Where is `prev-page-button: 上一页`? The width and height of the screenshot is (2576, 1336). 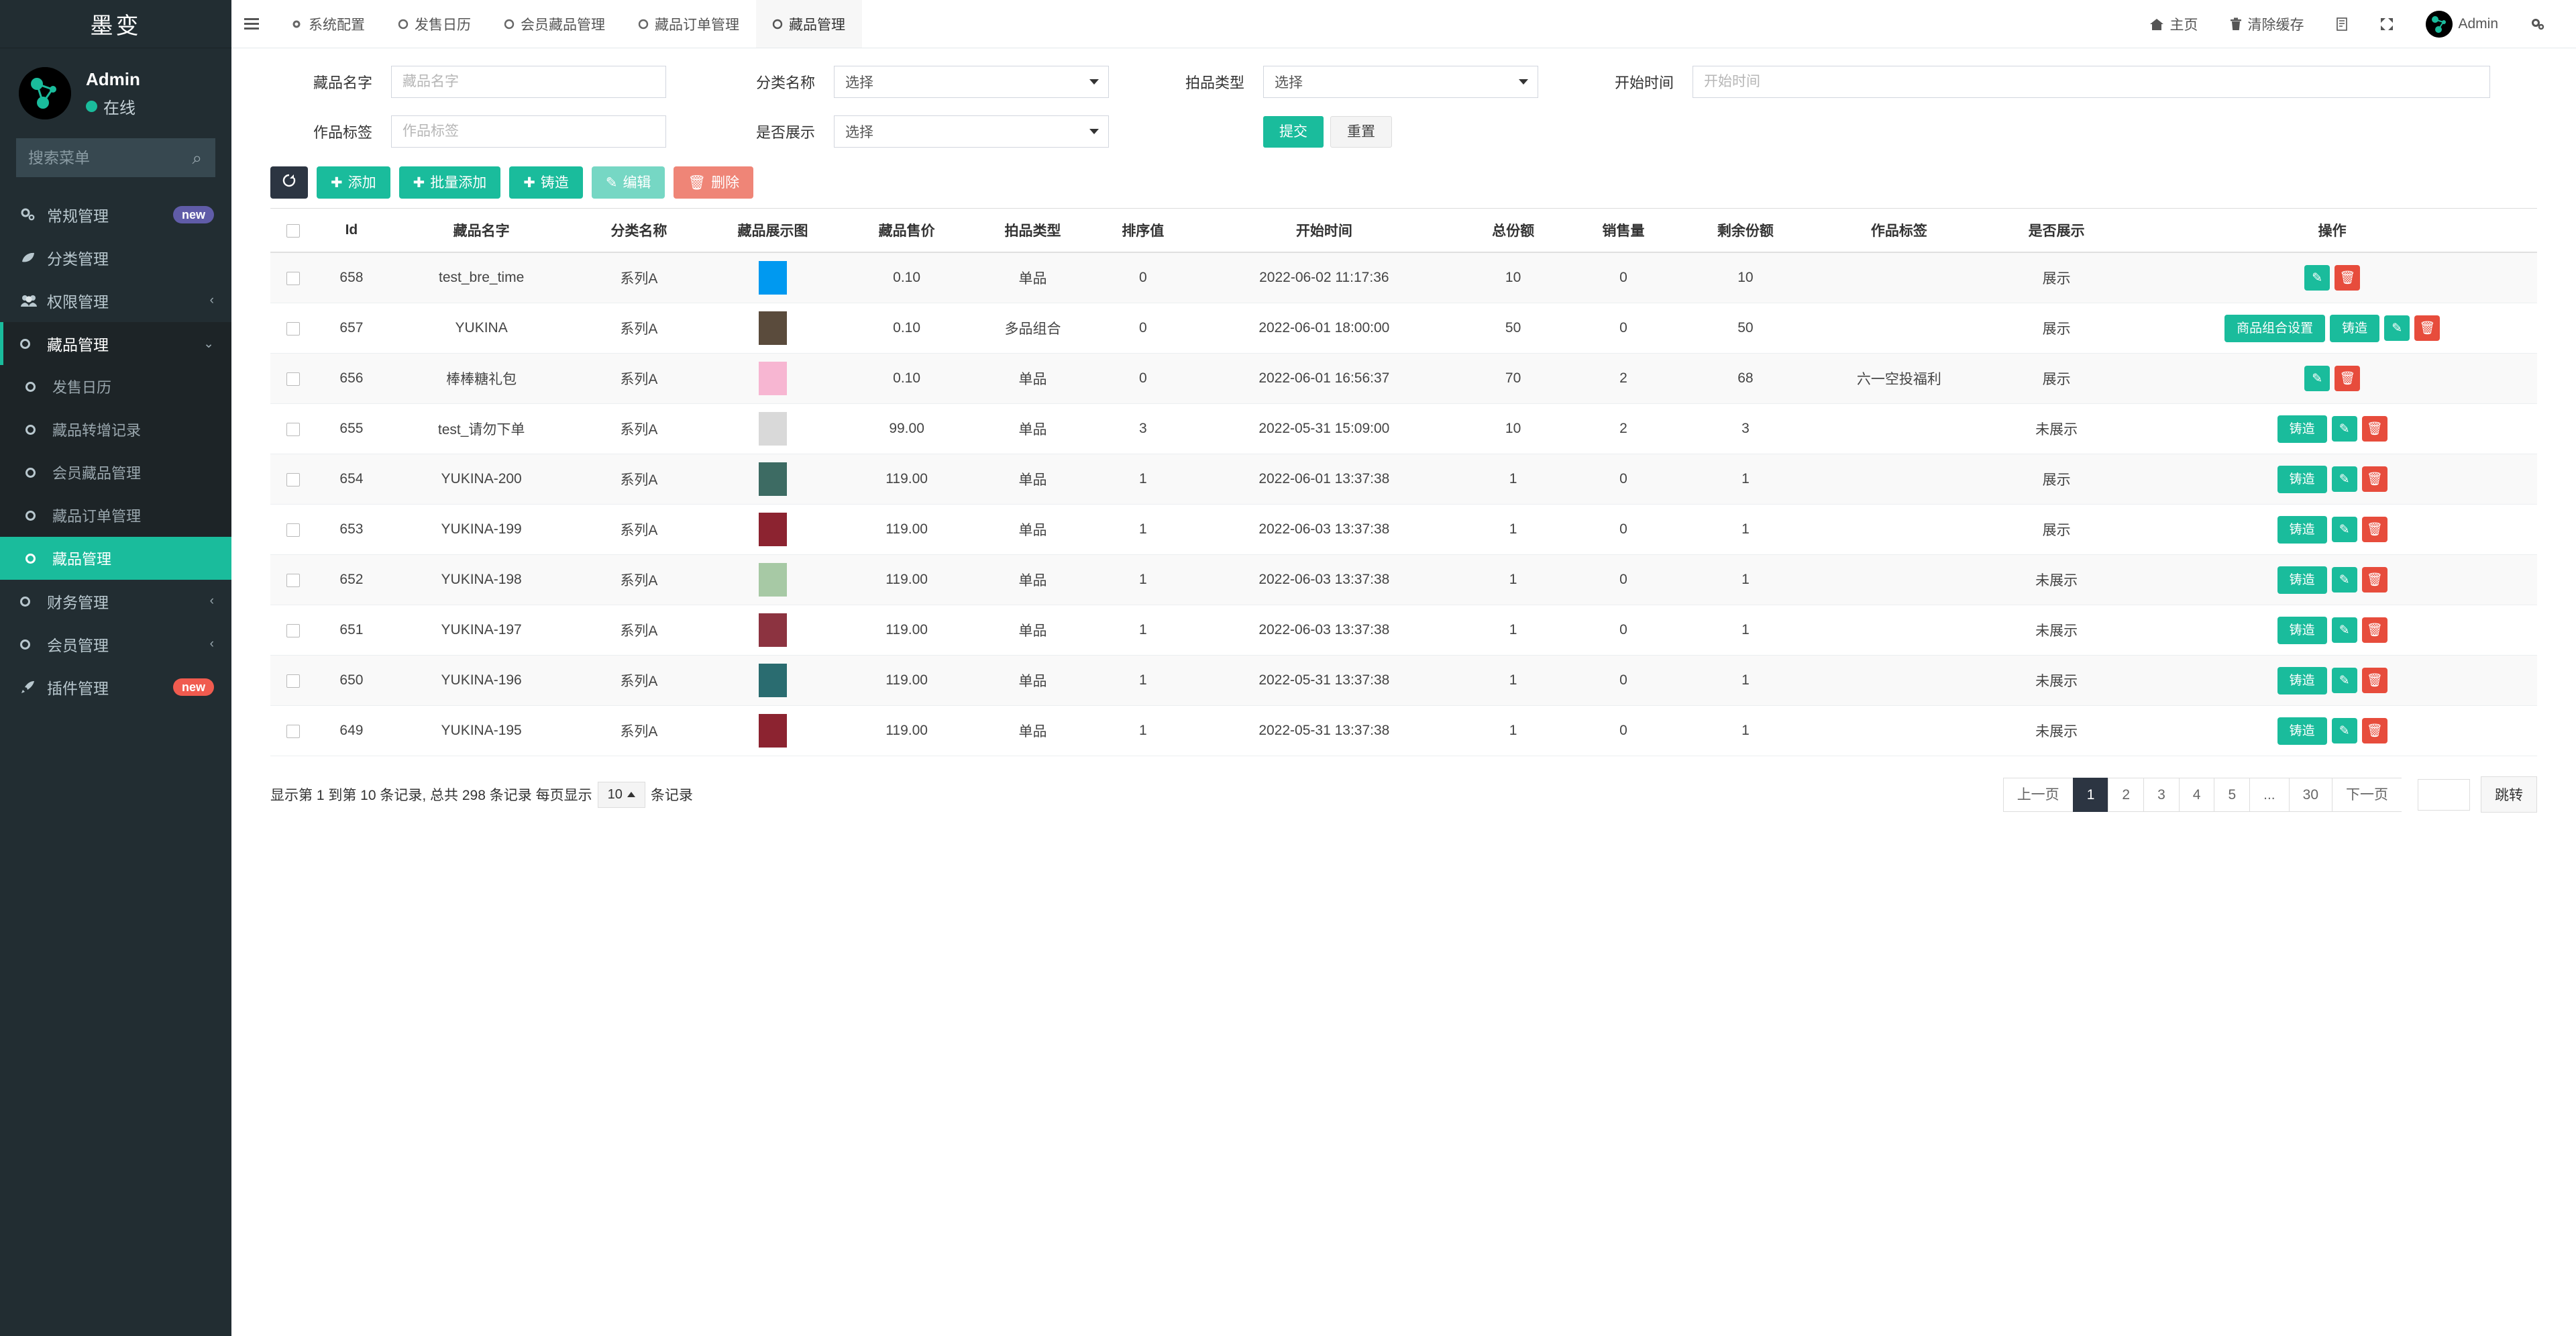 prev-page-button: 上一页 is located at coordinates (2037, 794).